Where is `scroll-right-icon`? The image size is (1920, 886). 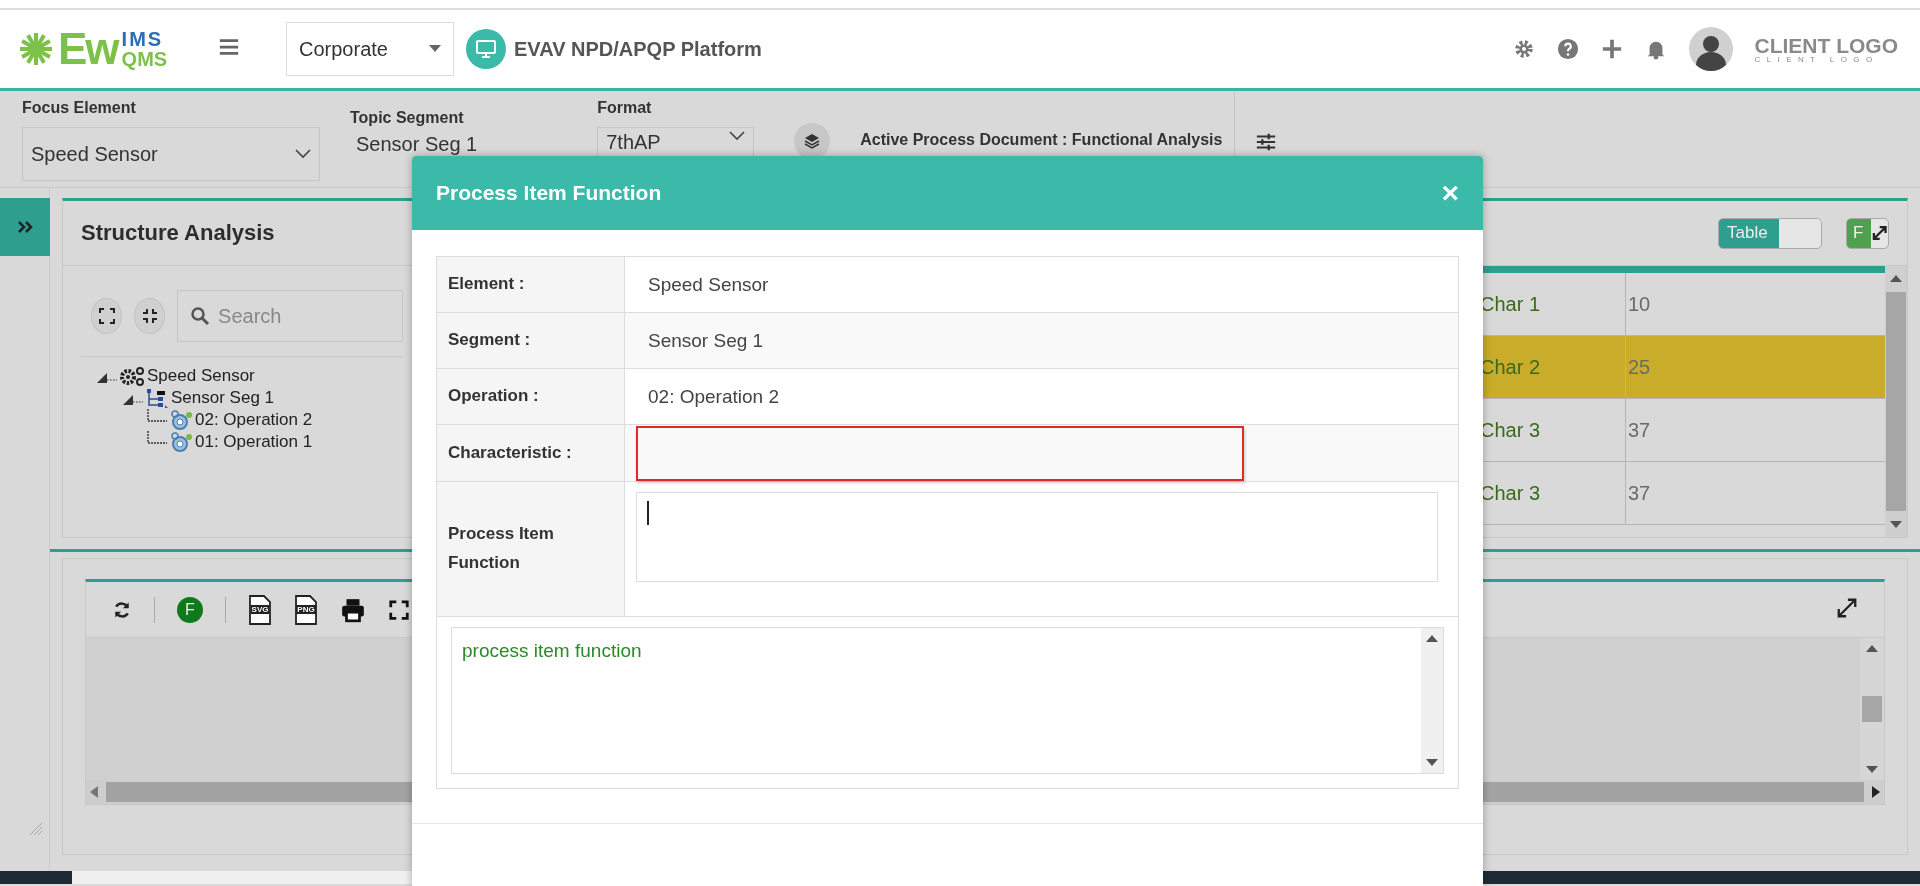 scroll-right-icon is located at coordinates (1876, 792).